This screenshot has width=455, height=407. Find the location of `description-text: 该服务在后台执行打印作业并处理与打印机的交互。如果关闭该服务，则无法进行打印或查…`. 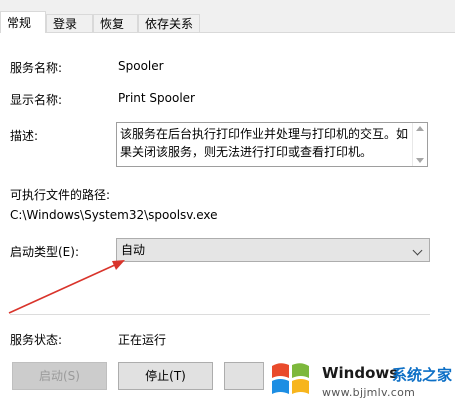

description-text: 该服务在后台执行打印作业并处理与打印机的交互。如果关闭该服务，则无法进行打印或查… is located at coordinates (264, 143).